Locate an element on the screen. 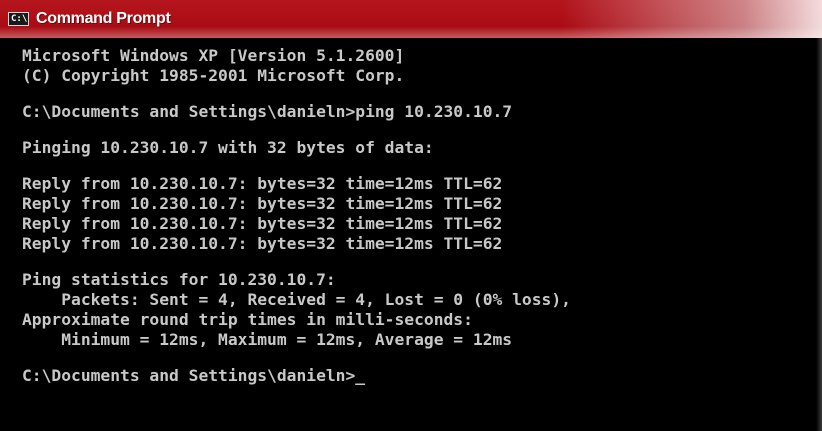  window-title: Command Prompt is located at coordinates (103, 18).